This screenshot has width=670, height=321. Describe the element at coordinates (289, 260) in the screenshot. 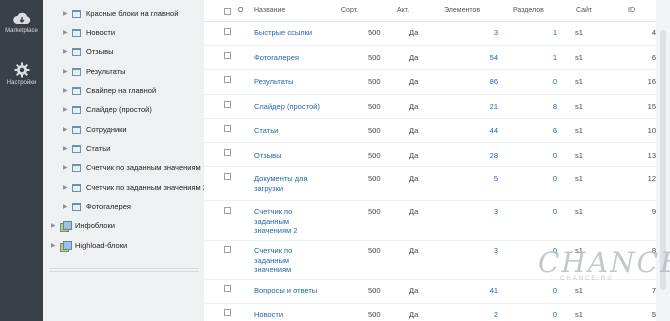

I see `row-name-link: Счетчик по заданным значениям` at that location.